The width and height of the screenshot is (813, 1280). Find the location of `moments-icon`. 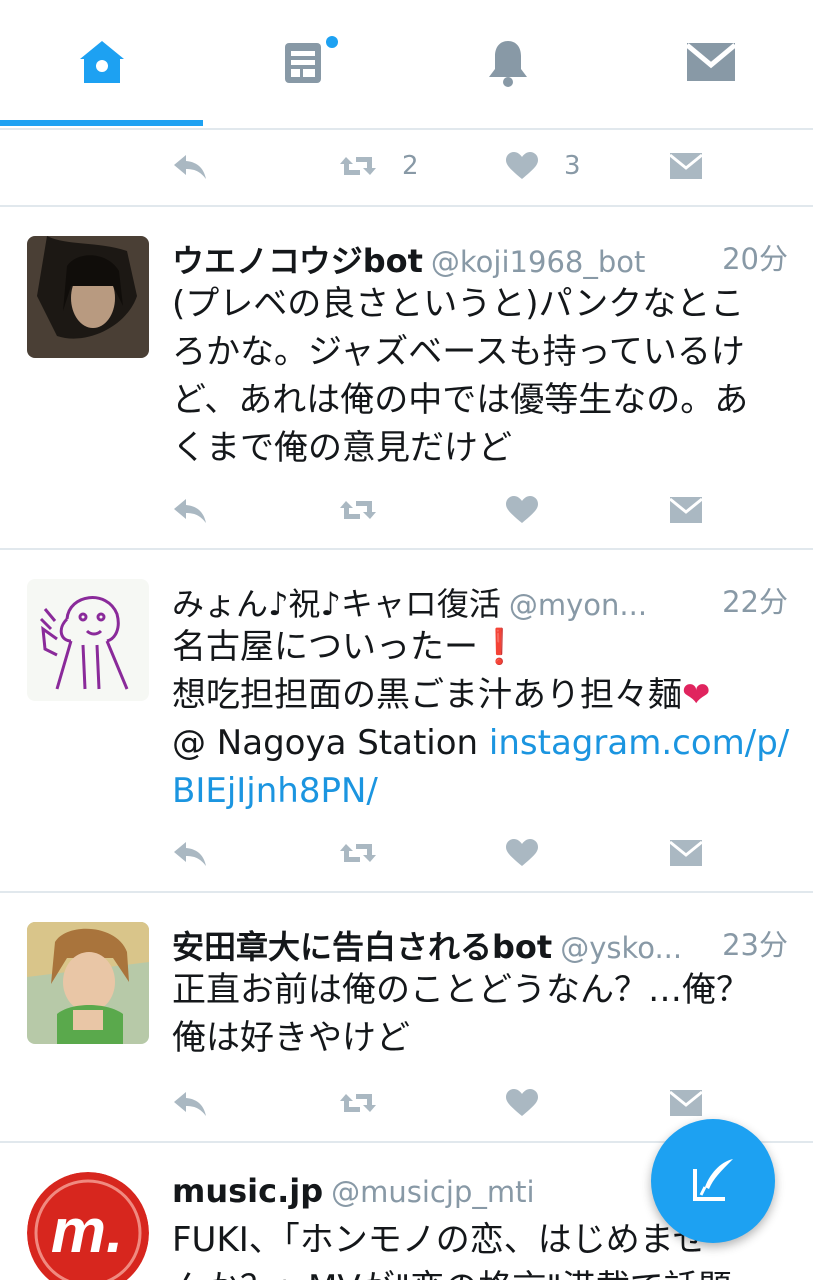

moments-icon is located at coordinates (302, 62).